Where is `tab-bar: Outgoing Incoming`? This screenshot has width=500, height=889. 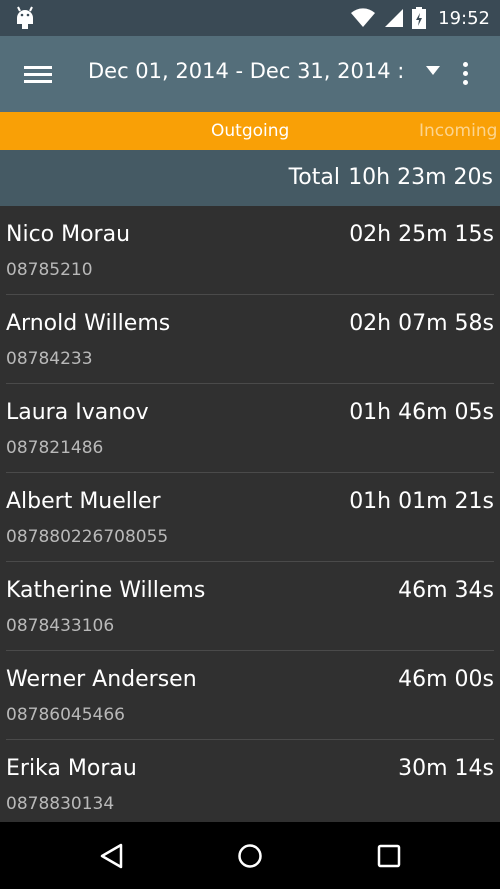 tab-bar: Outgoing Incoming is located at coordinates (250, 131).